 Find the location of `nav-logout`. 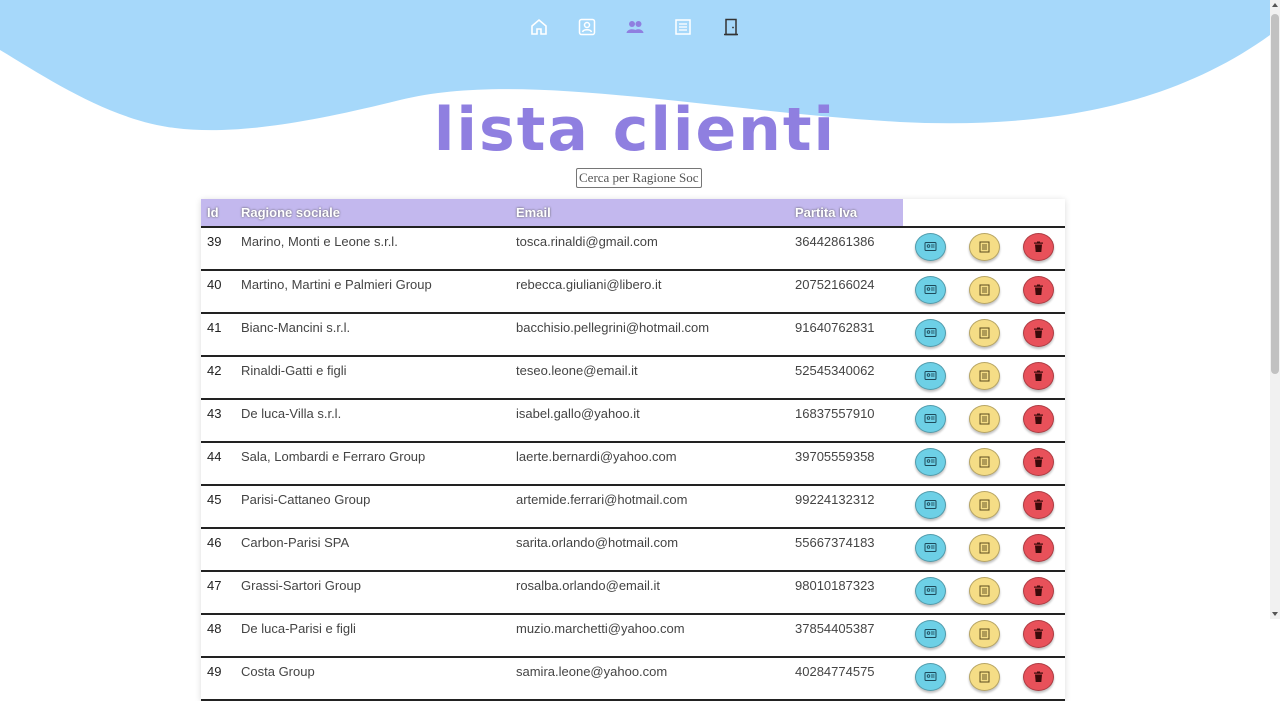

nav-logout is located at coordinates (731, 27).